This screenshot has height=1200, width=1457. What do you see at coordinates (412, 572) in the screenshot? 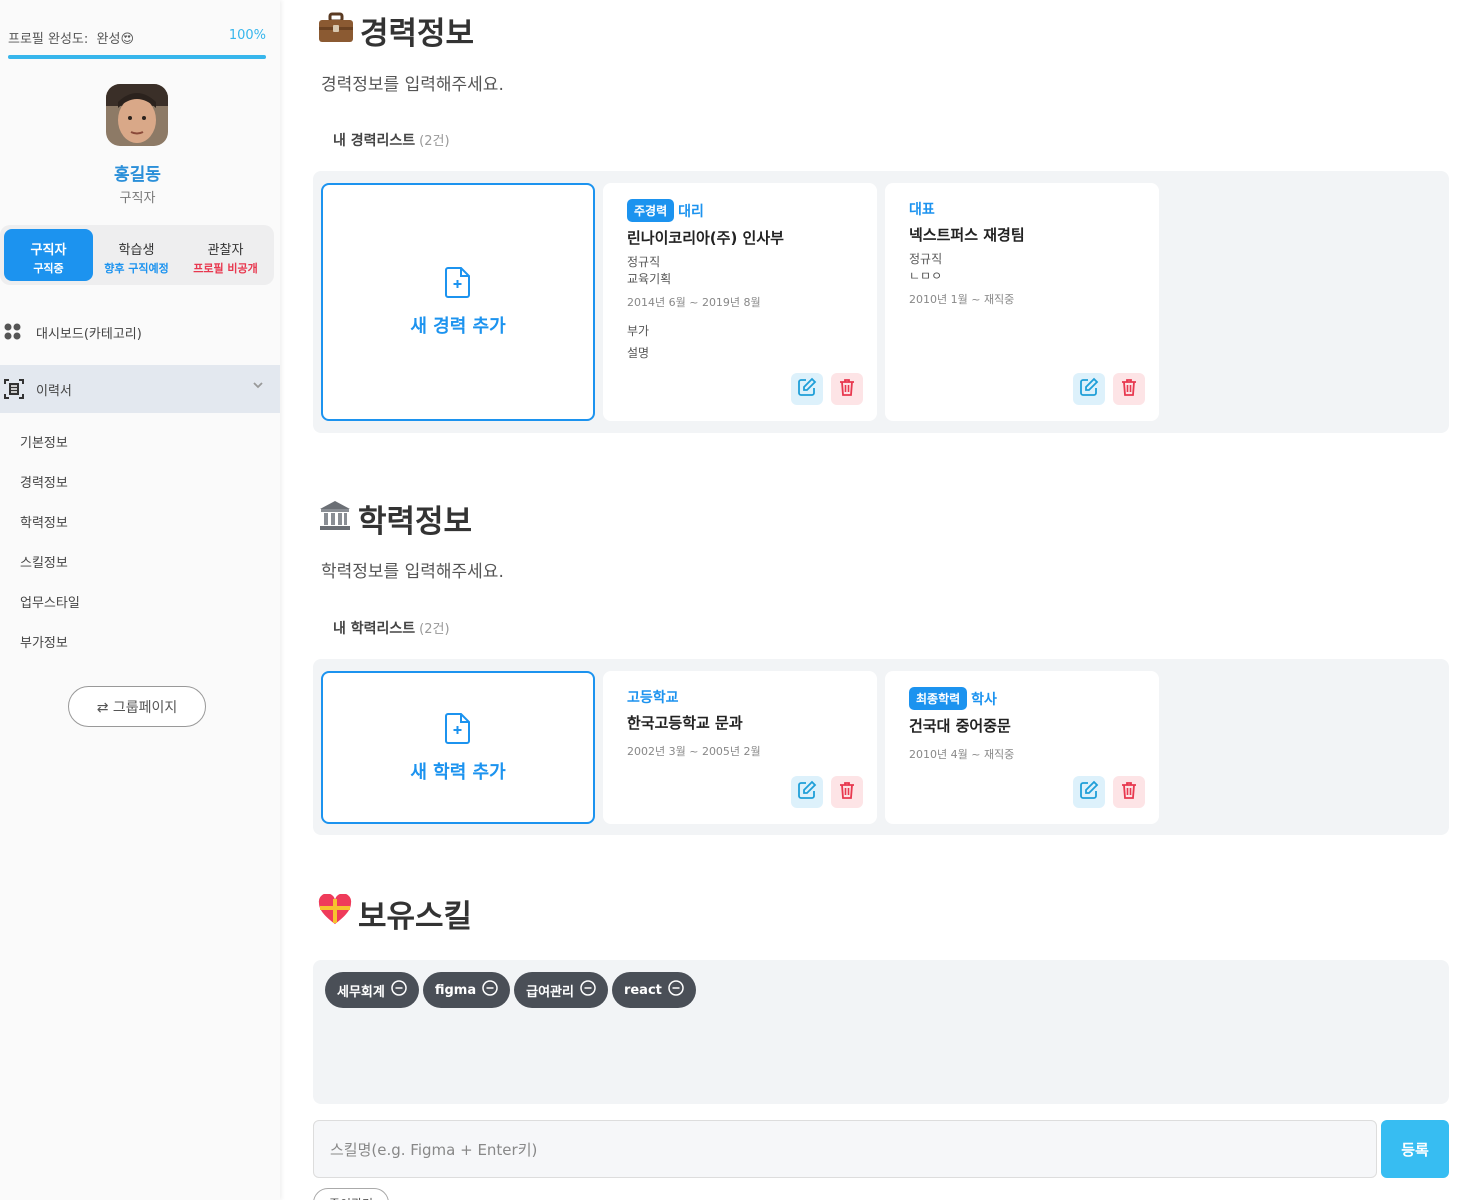
I see `education-desc: 학력정보를 입력해주세요.` at bounding box center [412, 572].